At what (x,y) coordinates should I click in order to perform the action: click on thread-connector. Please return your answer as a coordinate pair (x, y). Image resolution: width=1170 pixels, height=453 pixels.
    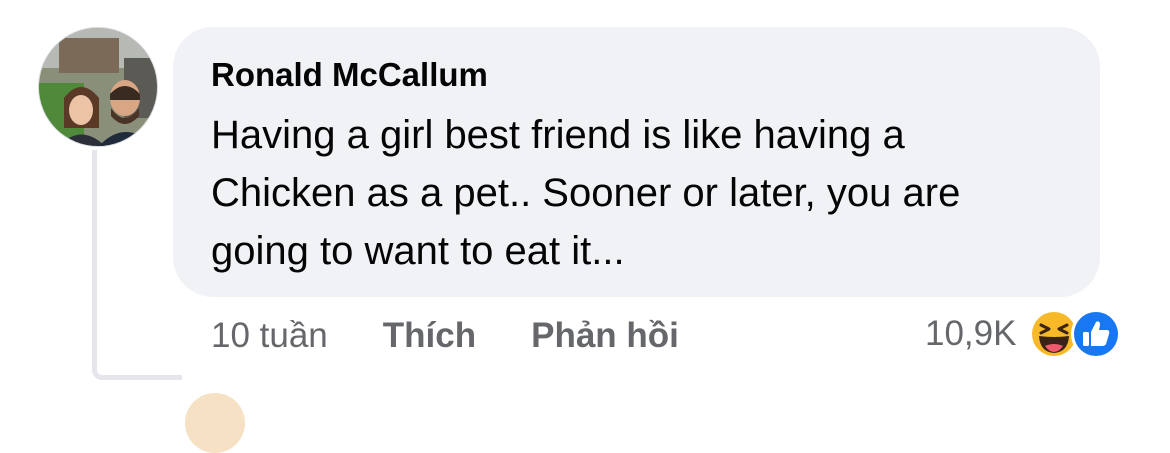
    Looking at the image, I should click on (142, 377).